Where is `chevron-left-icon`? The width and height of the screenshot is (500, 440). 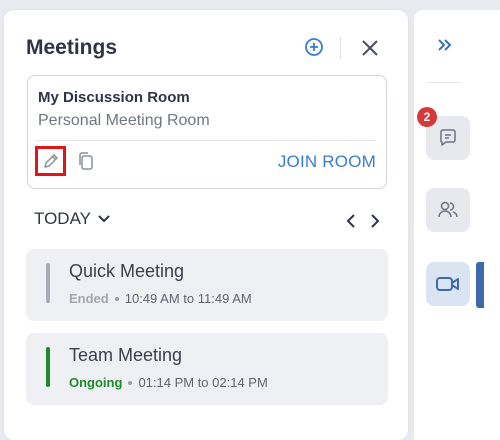
chevron-left-icon is located at coordinates (350, 221).